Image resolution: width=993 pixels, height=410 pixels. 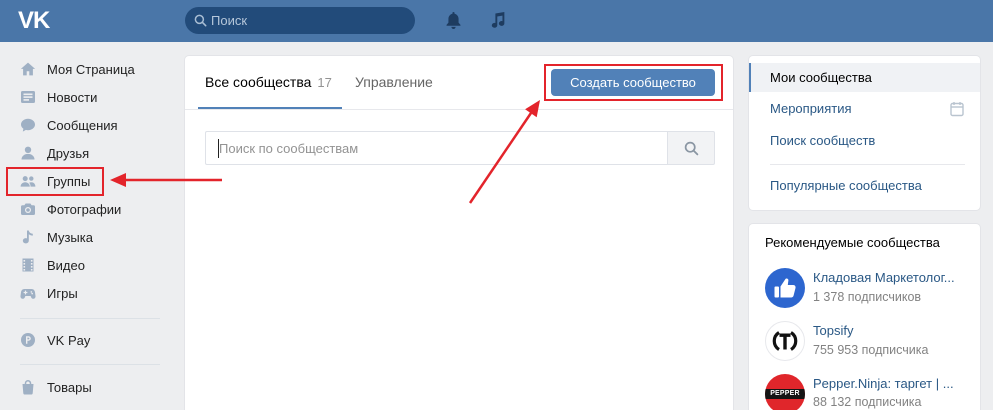 What do you see at coordinates (82, 125) in the screenshot?
I see `sidebar-item-label: Сообщения` at bounding box center [82, 125].